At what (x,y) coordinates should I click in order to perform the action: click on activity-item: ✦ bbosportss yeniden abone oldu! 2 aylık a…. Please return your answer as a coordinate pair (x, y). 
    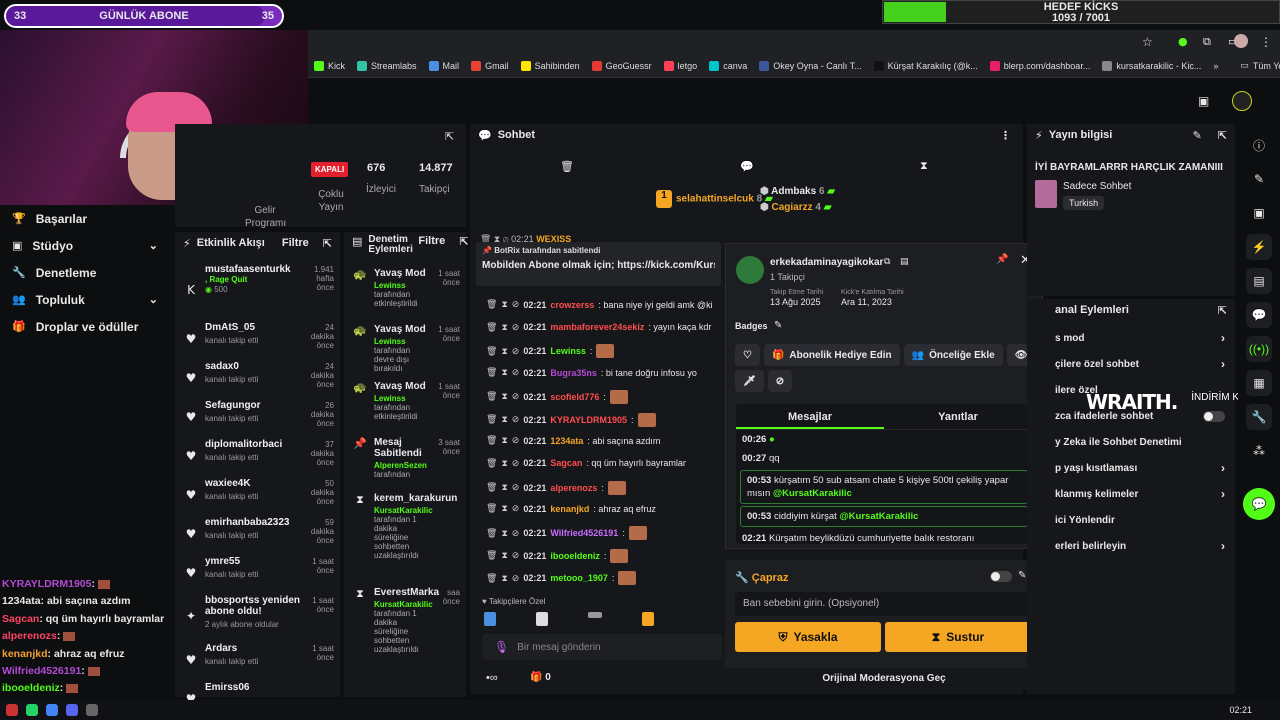
    Looking at the image, I should click on (257, 615).